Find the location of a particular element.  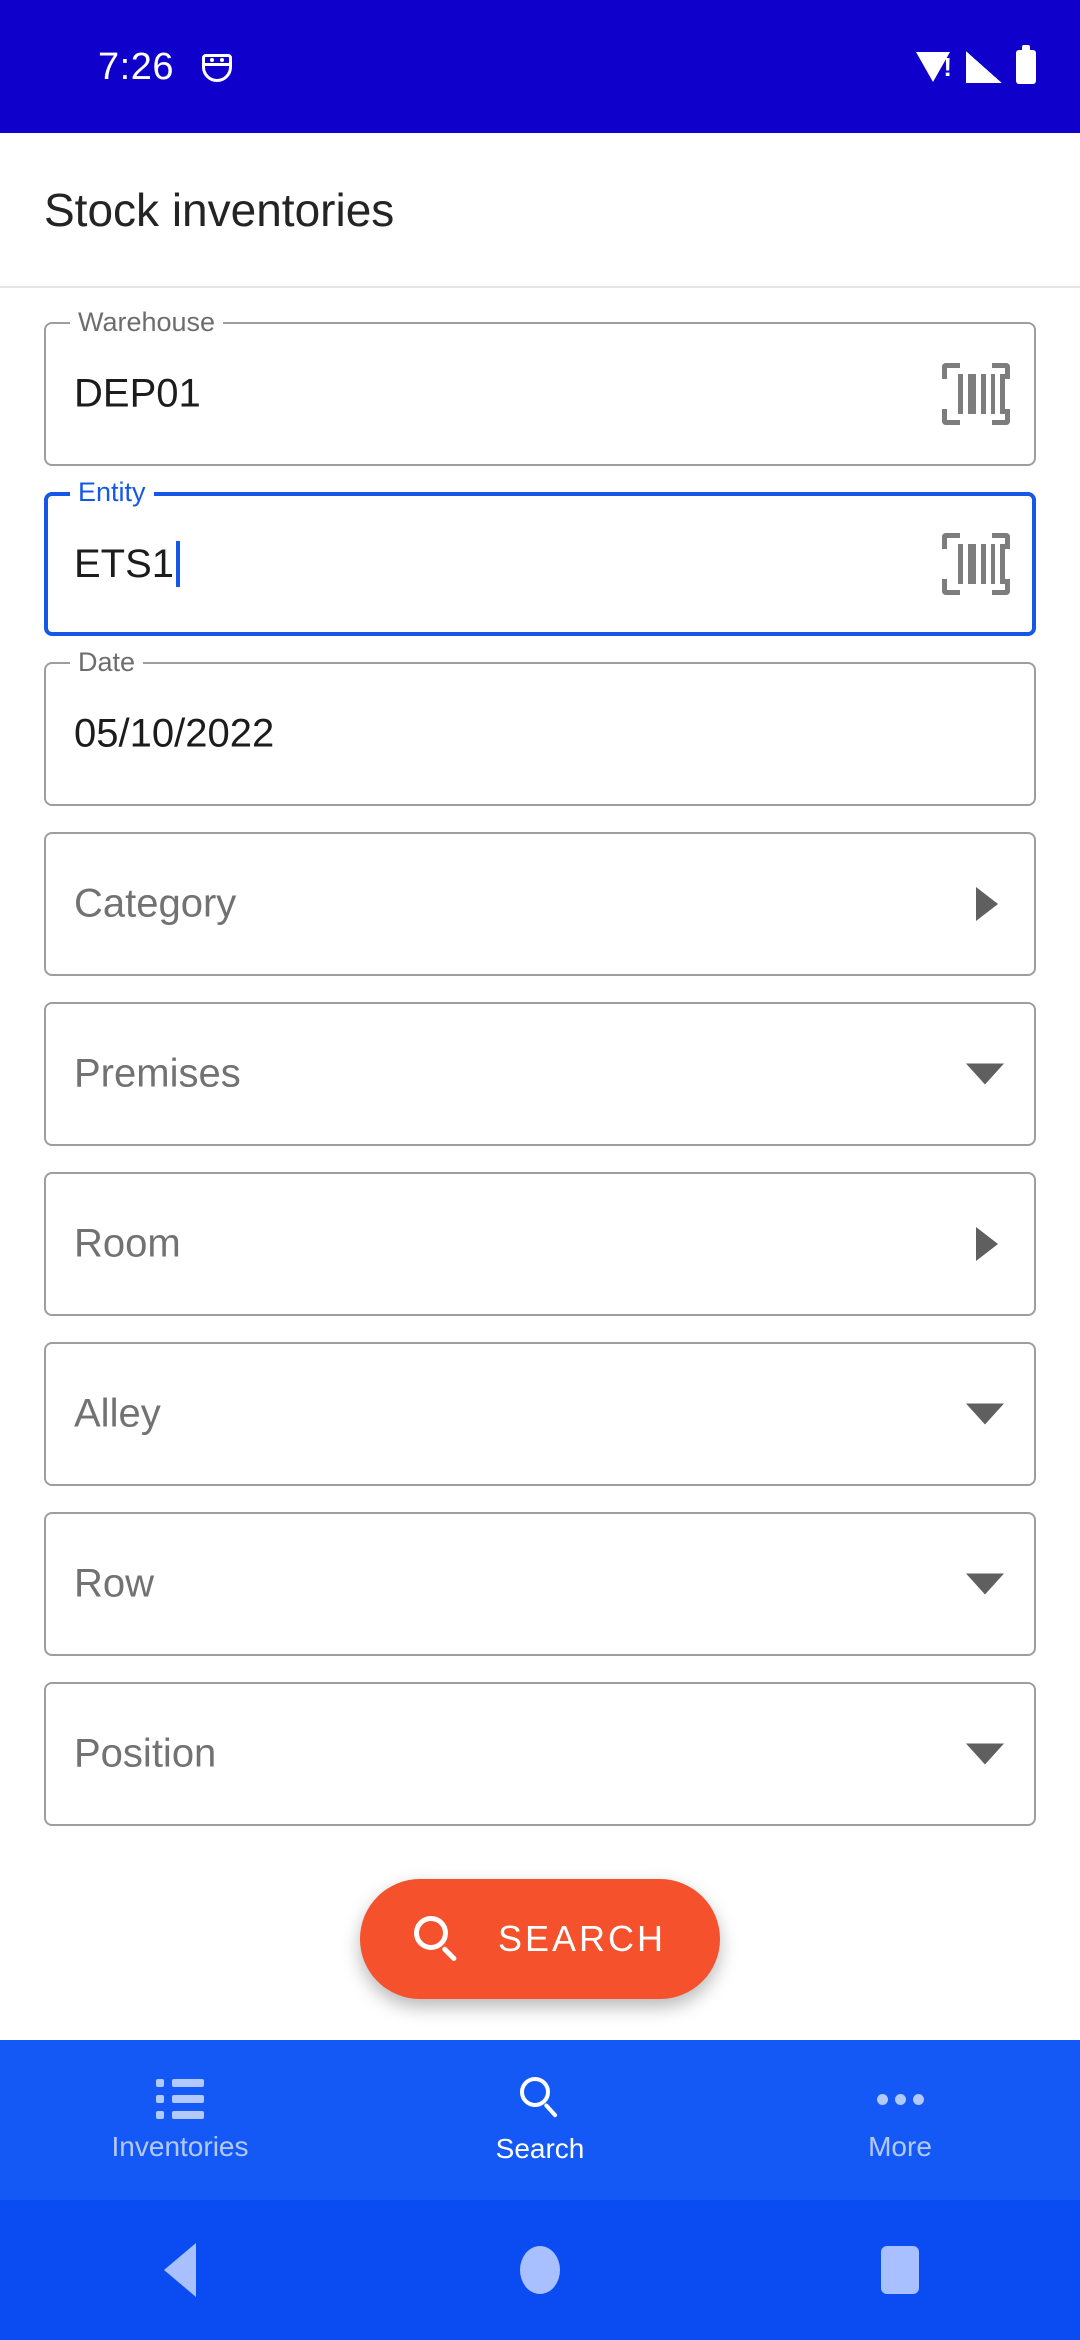

battery-icon is located at coordinates (1026, 64).